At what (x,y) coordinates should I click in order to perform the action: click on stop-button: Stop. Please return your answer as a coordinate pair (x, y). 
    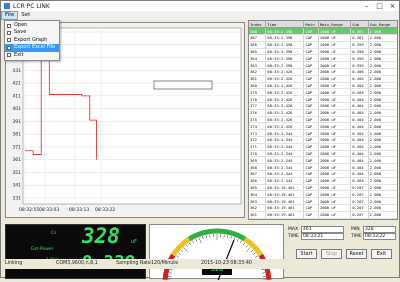
    Looking at the image, I should click on (331, 254).